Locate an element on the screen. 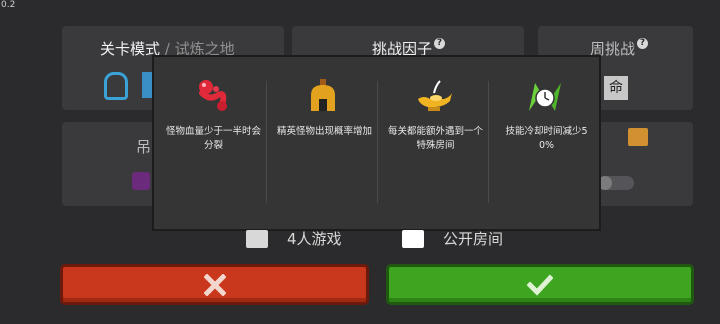  mode-icon is located at coordinates (147, 85).